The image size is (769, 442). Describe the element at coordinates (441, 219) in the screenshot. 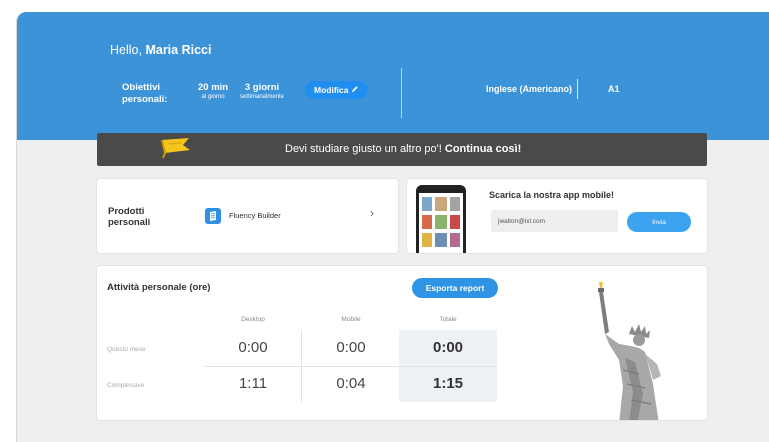

I see `phone-mockup-icon` at that location.